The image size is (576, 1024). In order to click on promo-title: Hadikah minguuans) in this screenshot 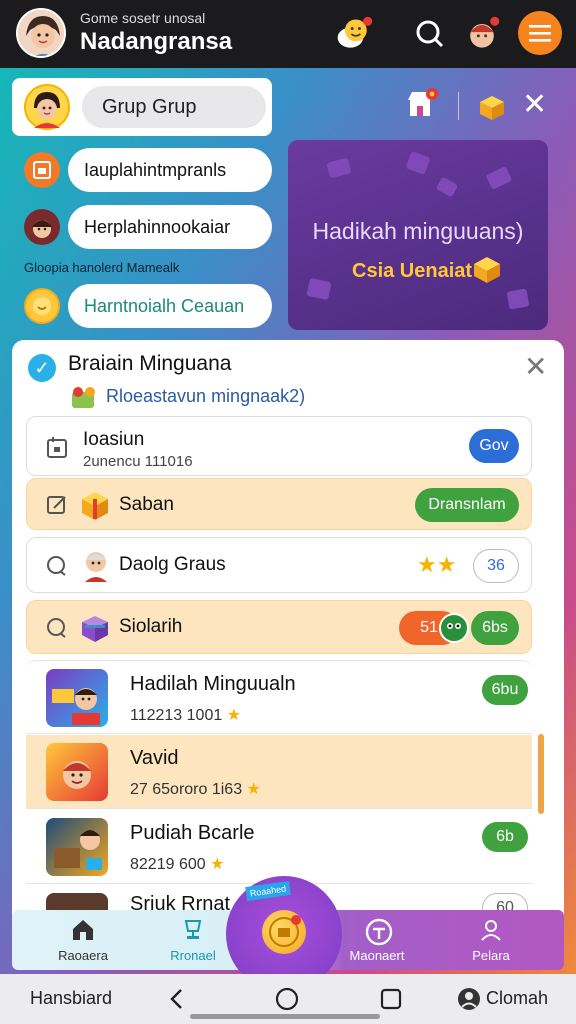, I will do `click(418, 231)`.